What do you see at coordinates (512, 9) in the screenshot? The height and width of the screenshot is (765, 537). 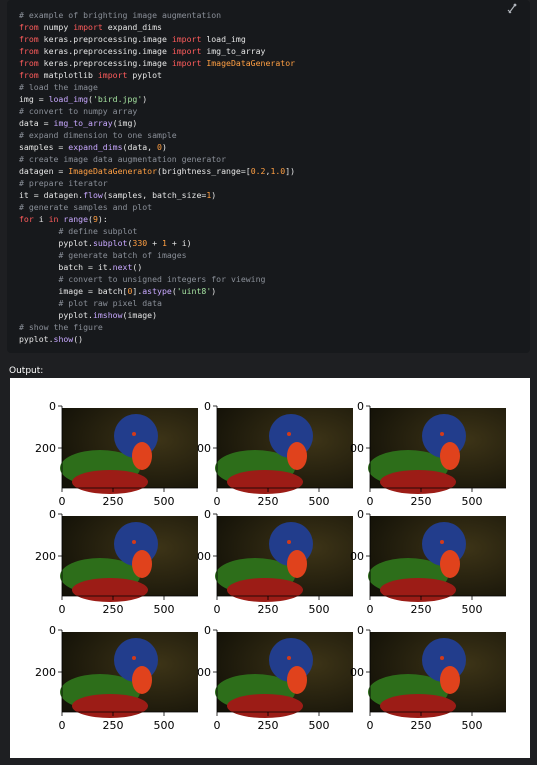 I see `copy-icon` at bounding box center [512, 9].